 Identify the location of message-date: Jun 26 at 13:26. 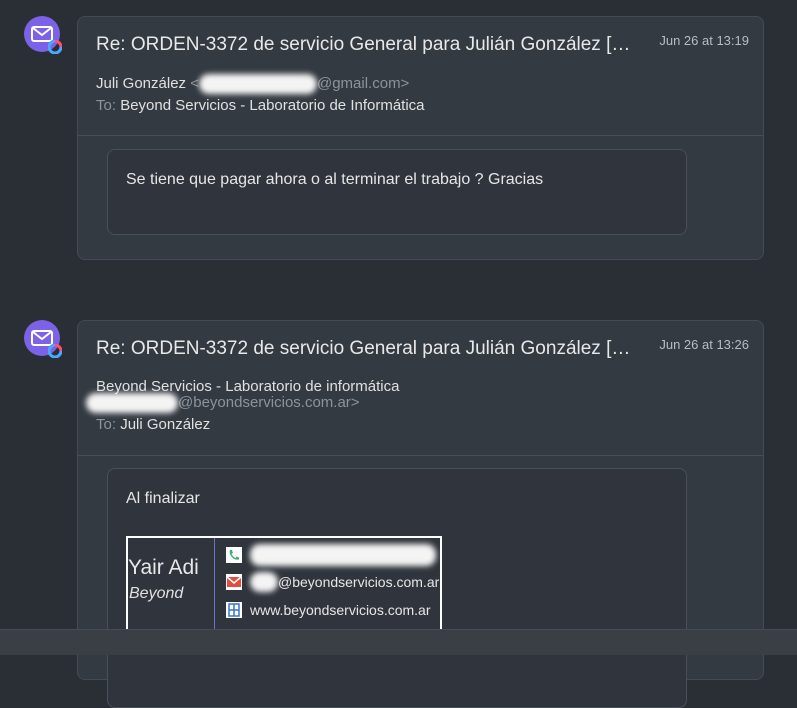
(704, 344).